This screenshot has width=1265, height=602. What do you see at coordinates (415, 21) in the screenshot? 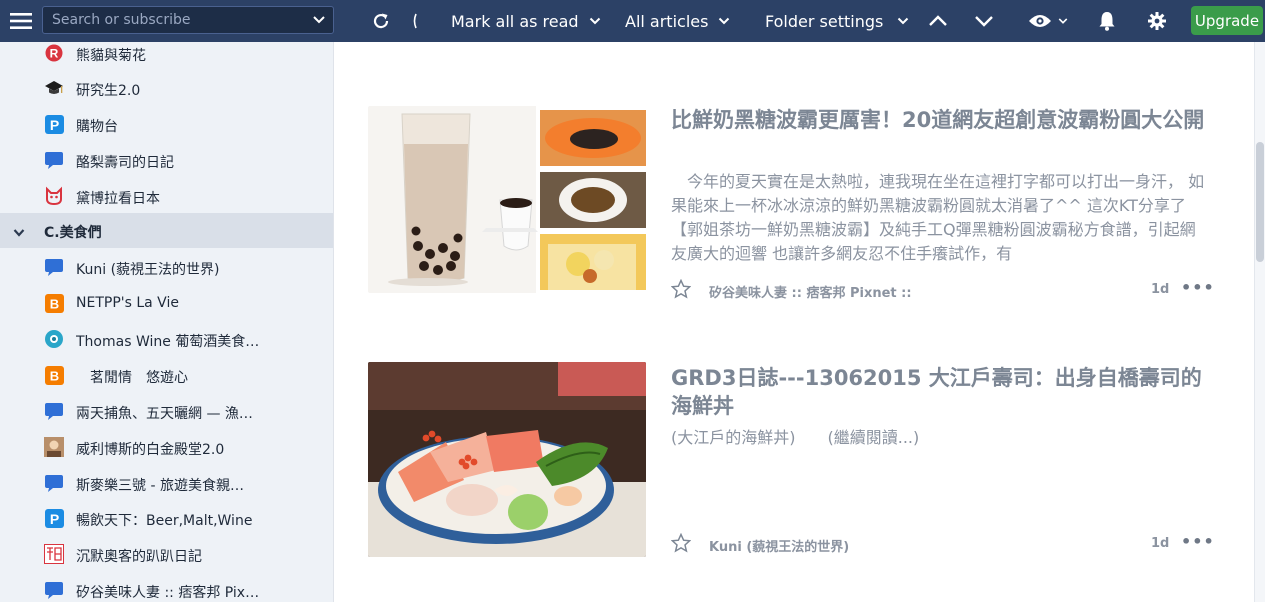
I see `partial-separator` at bounding box center [415, 21].